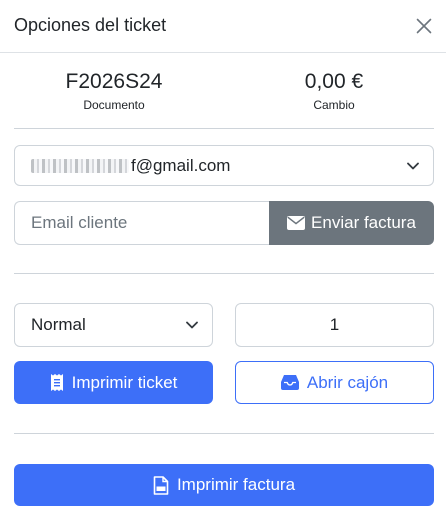 This screenshot has height=520, width=446. I want to click on copies-input: 1, so click(334, 325).